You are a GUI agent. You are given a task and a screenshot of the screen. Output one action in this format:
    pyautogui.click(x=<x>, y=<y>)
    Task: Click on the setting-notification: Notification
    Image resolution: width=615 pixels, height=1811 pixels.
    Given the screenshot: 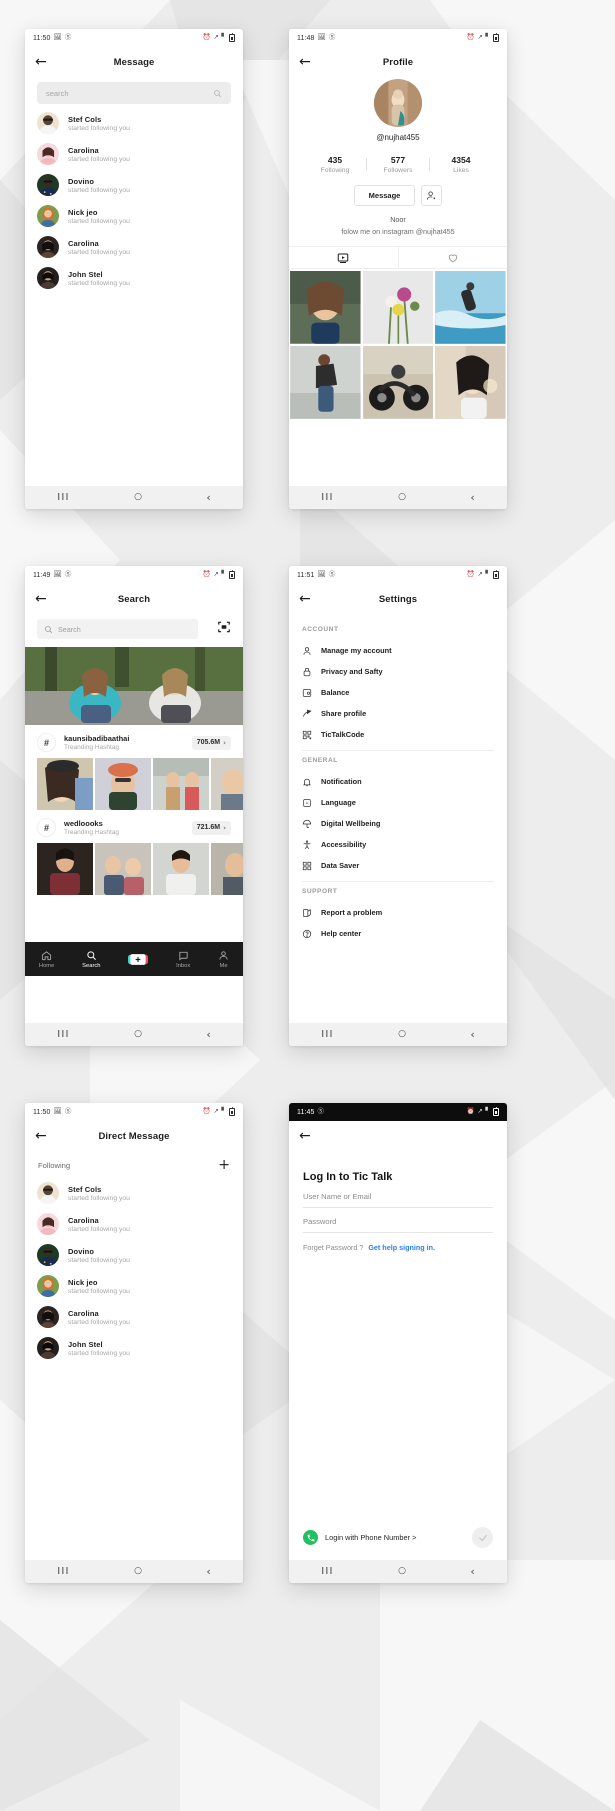 What is the action you would take?
    pyautogui.click(x=398, y=781)
    